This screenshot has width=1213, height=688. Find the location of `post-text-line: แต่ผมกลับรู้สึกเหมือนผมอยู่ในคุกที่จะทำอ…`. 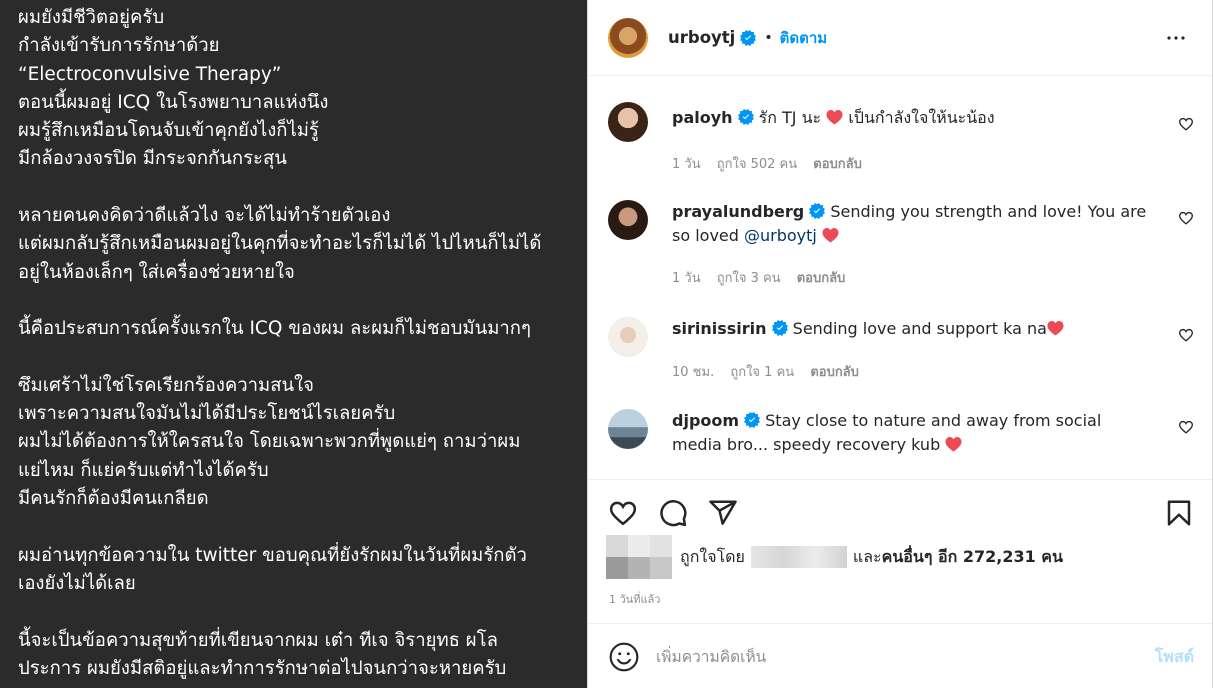

post-text-line: แต่ผมกลับรู้สึกเหมือนผมอยู่ในคุกที่จะทำอ… is located at coordinates (280, 244).